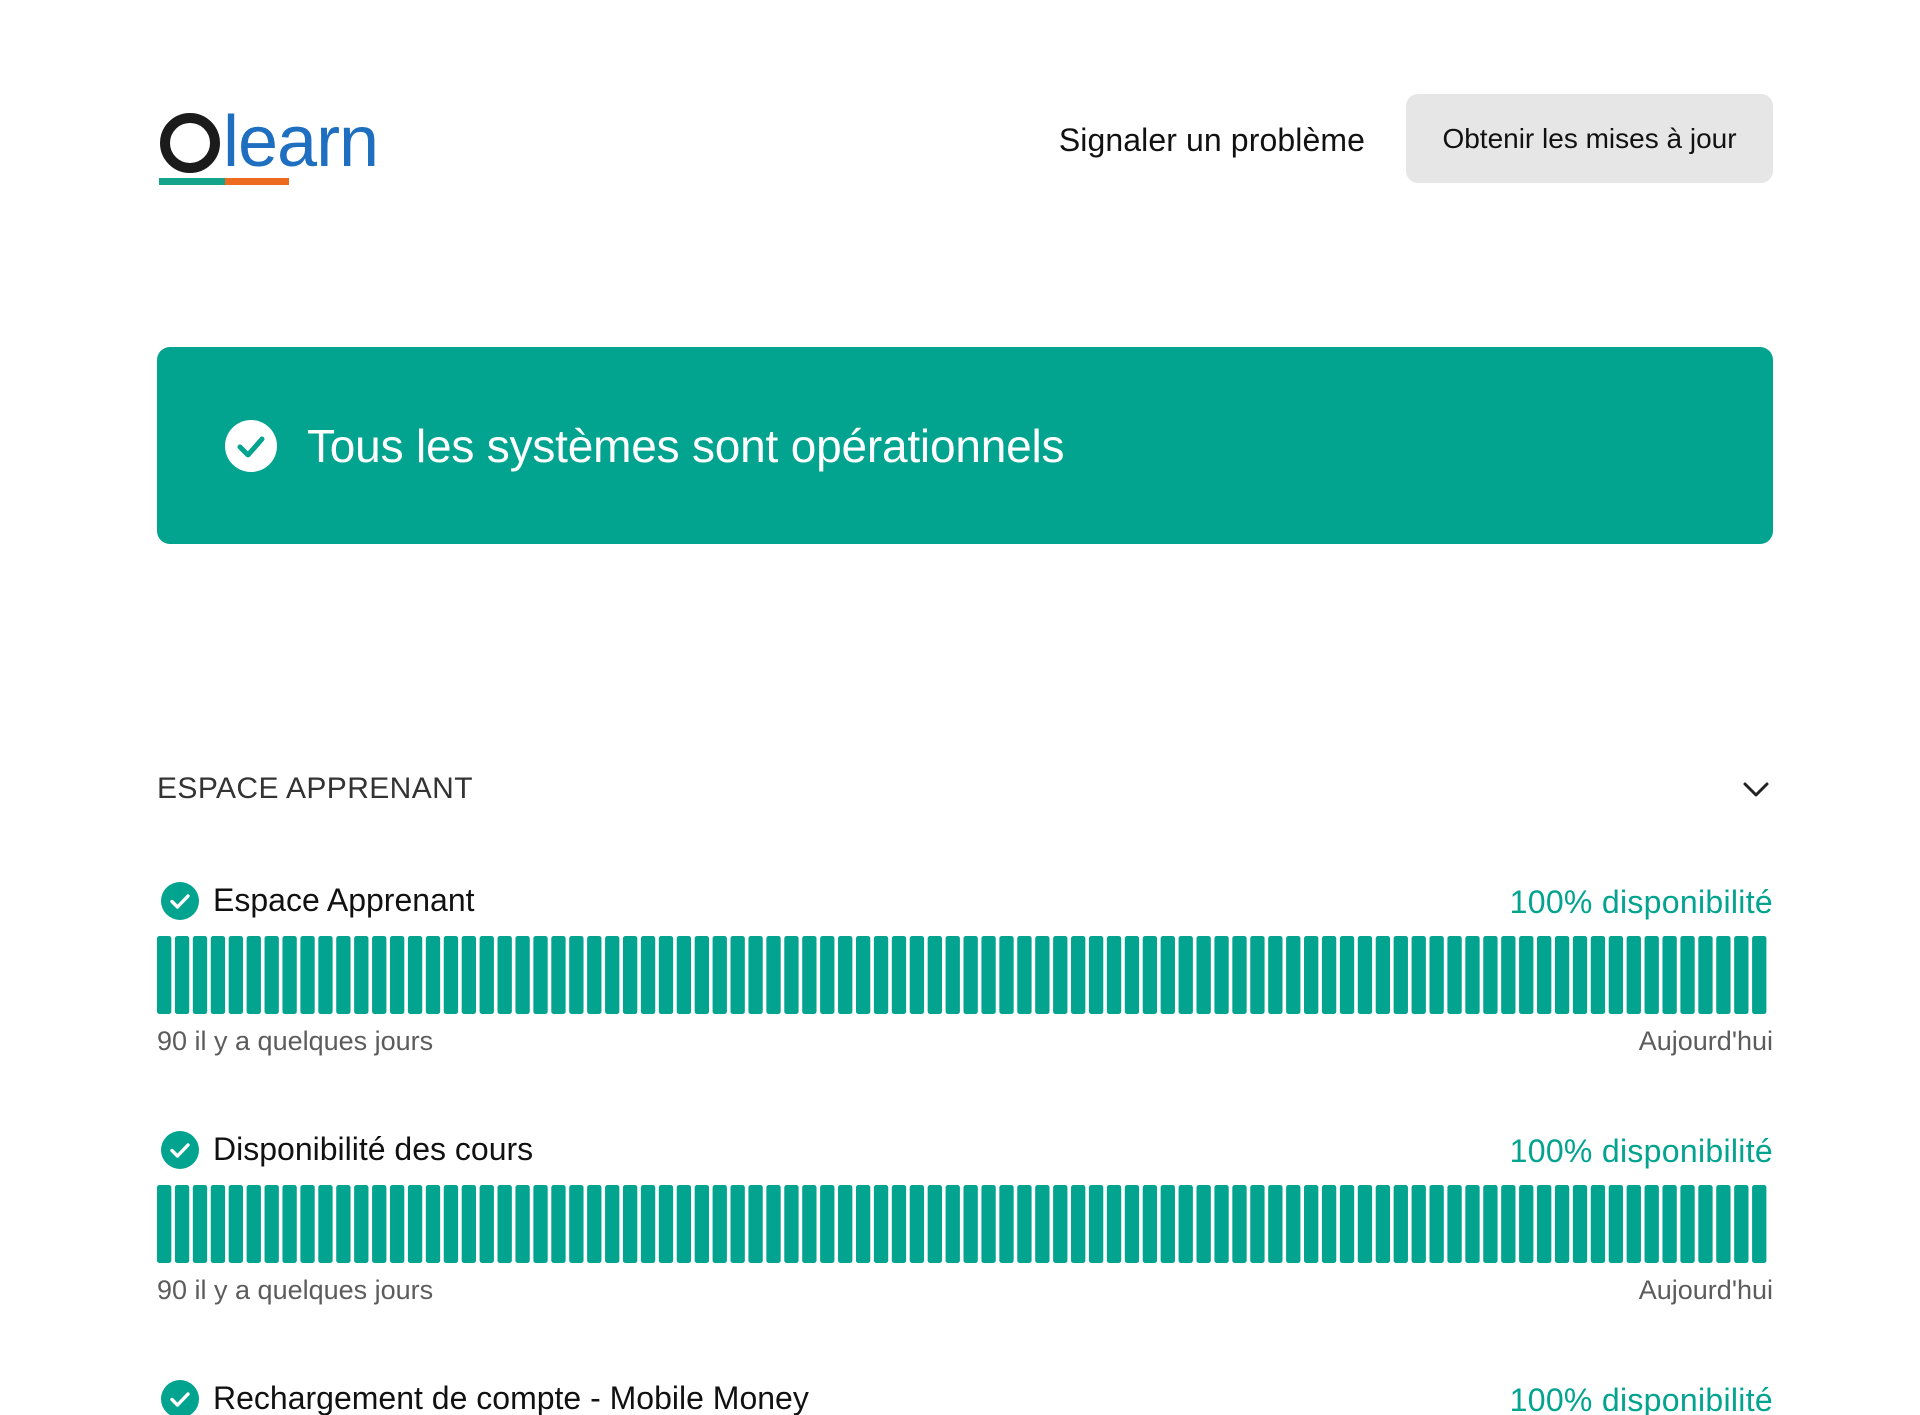  What do you see at coordinates (1212, 140) in the screenshot?
I see `report-problem-link: Signaler un problème` at bounding box center [1212, 140].